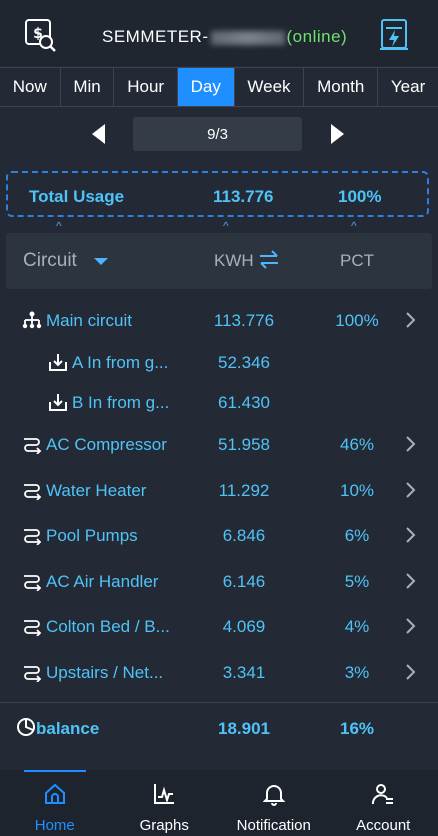 The image size is (438, 836). What do you see at coordinates (383, 825) in the screenshot?
I see `nav-label: Account` at bounding box center [383, 825].